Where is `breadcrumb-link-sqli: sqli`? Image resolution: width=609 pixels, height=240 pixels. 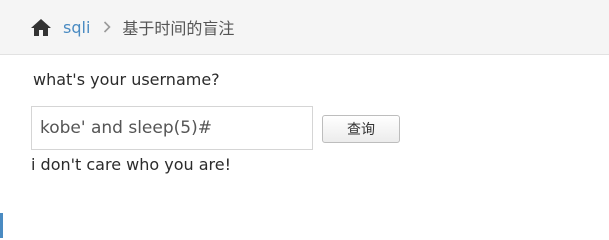
breadcrumb-link-sqli: sqli is located at coordinates (76, 27).